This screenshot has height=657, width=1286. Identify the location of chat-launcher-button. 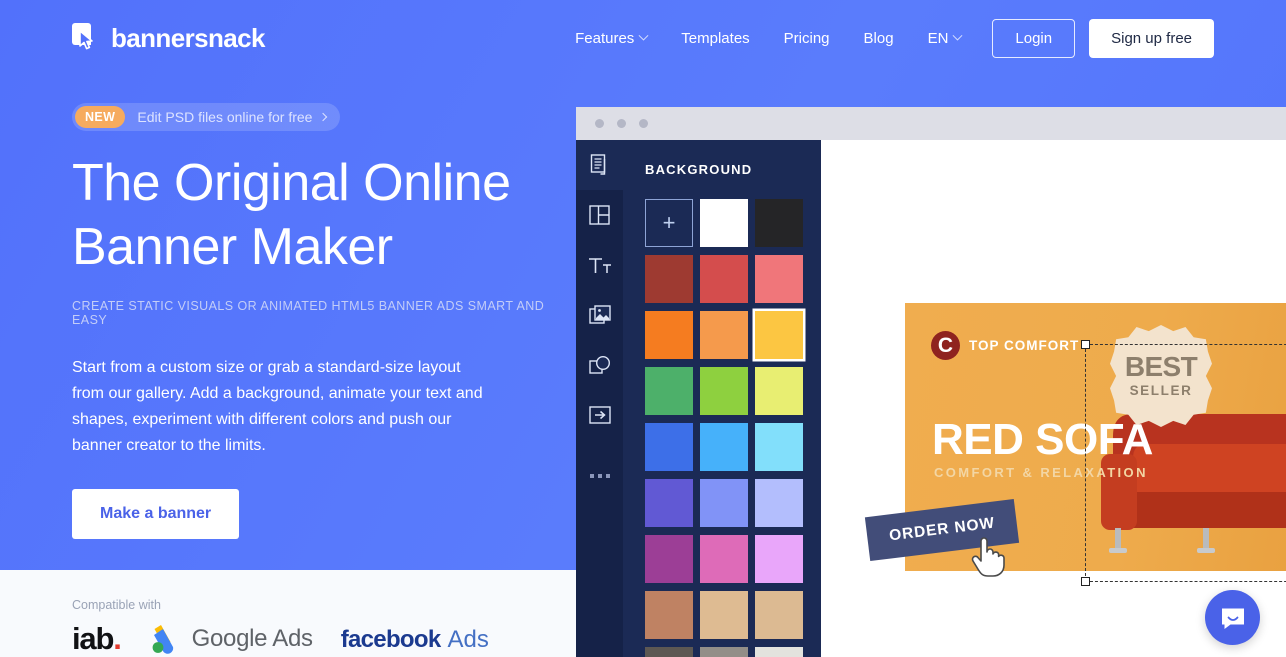
(1232, 617).